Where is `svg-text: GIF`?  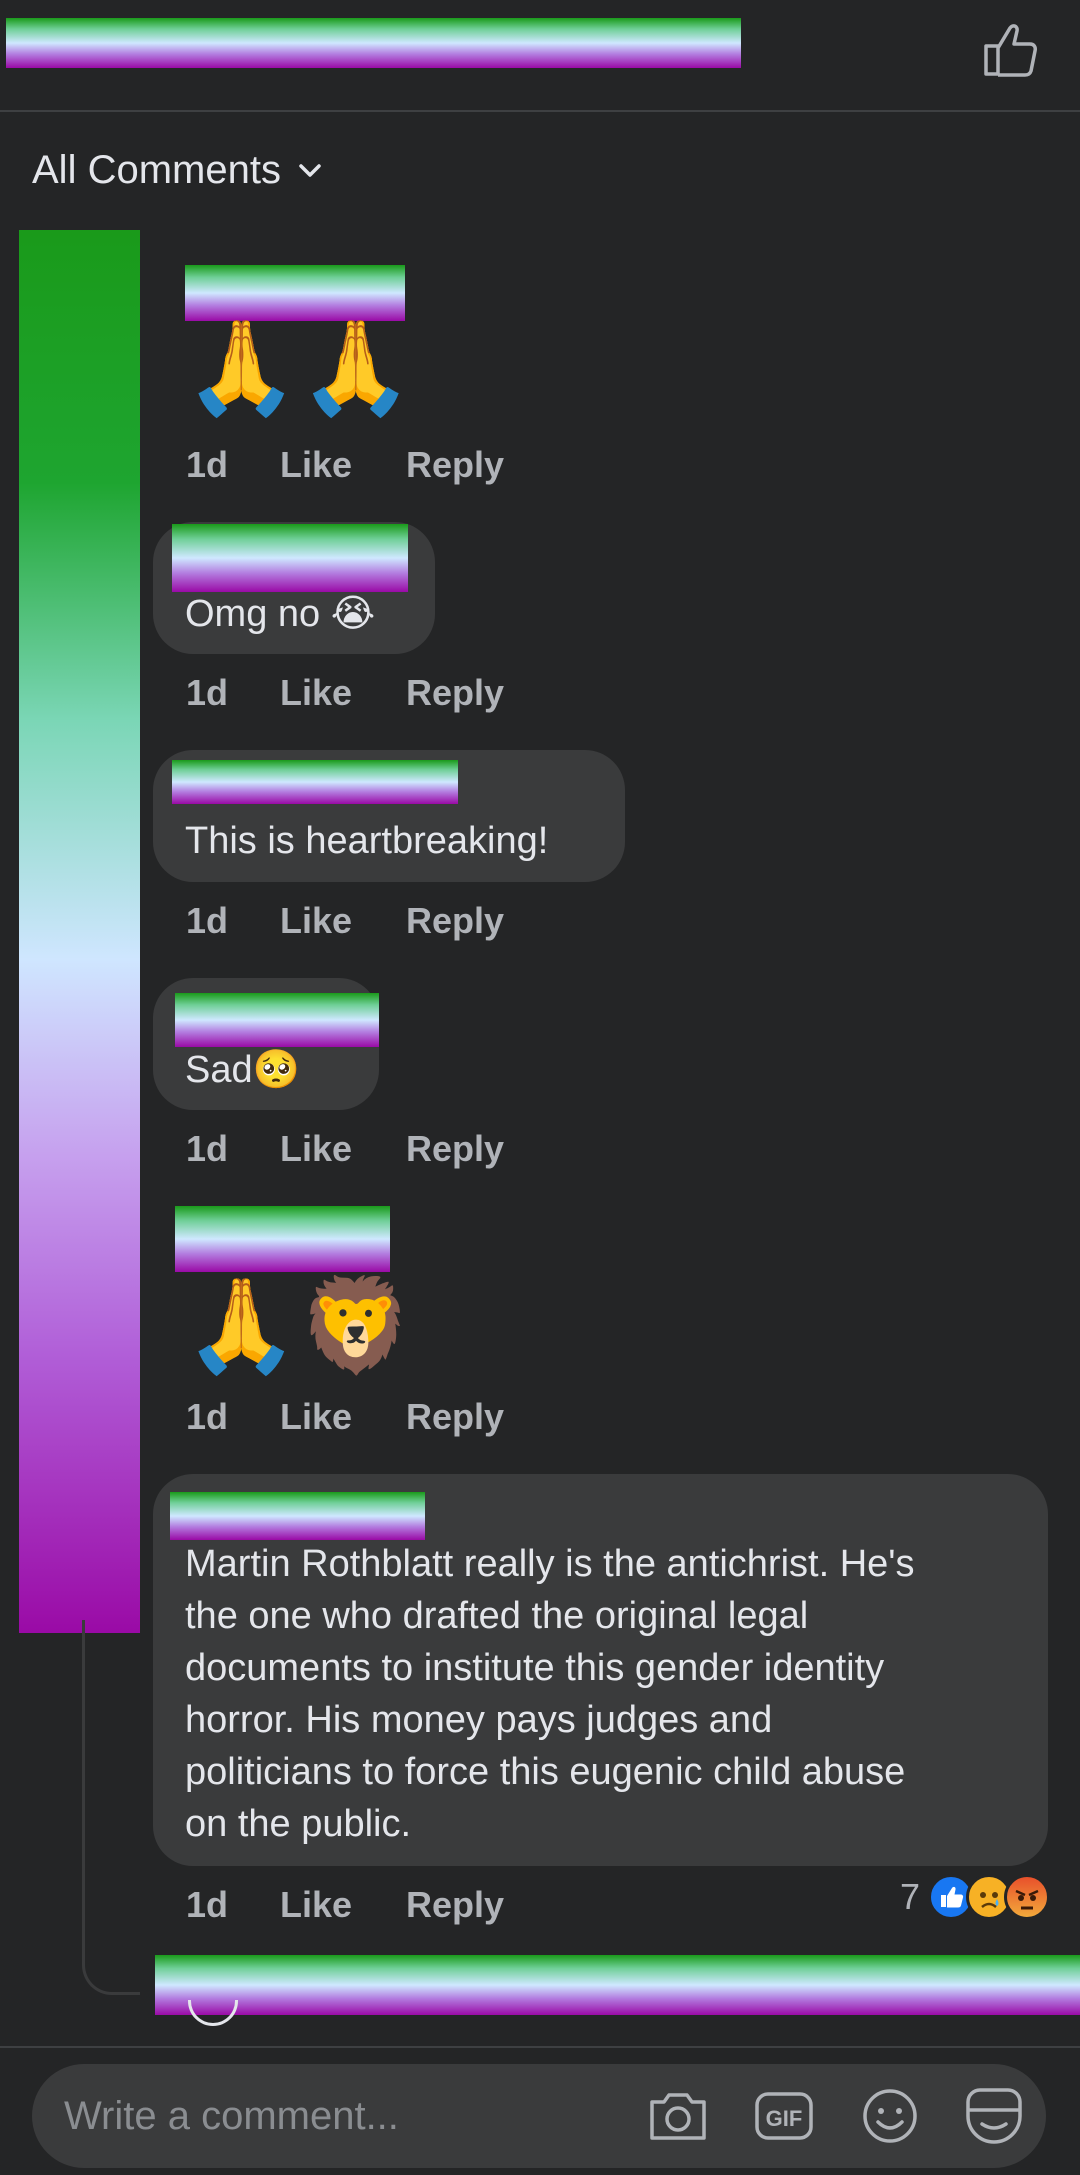 svg-text: GIF is located at coordinates (784, 2118).